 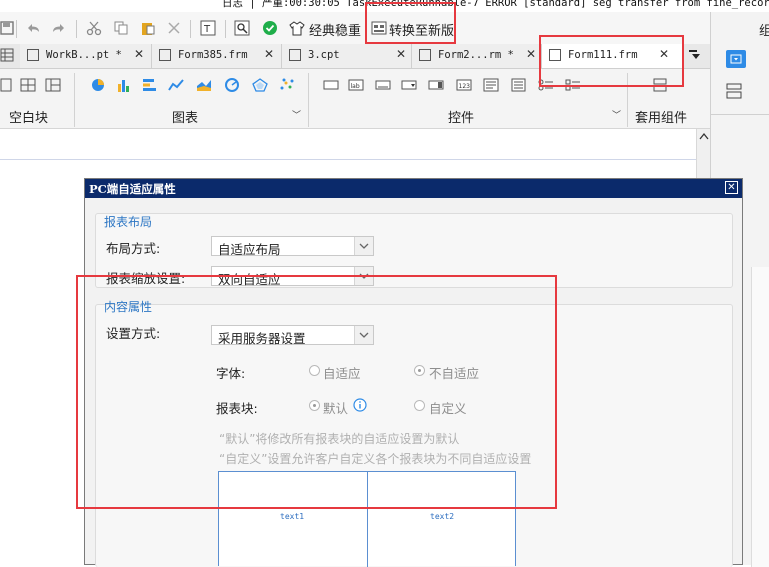 I want to click on undo-icon, so click(x=33, y=28).